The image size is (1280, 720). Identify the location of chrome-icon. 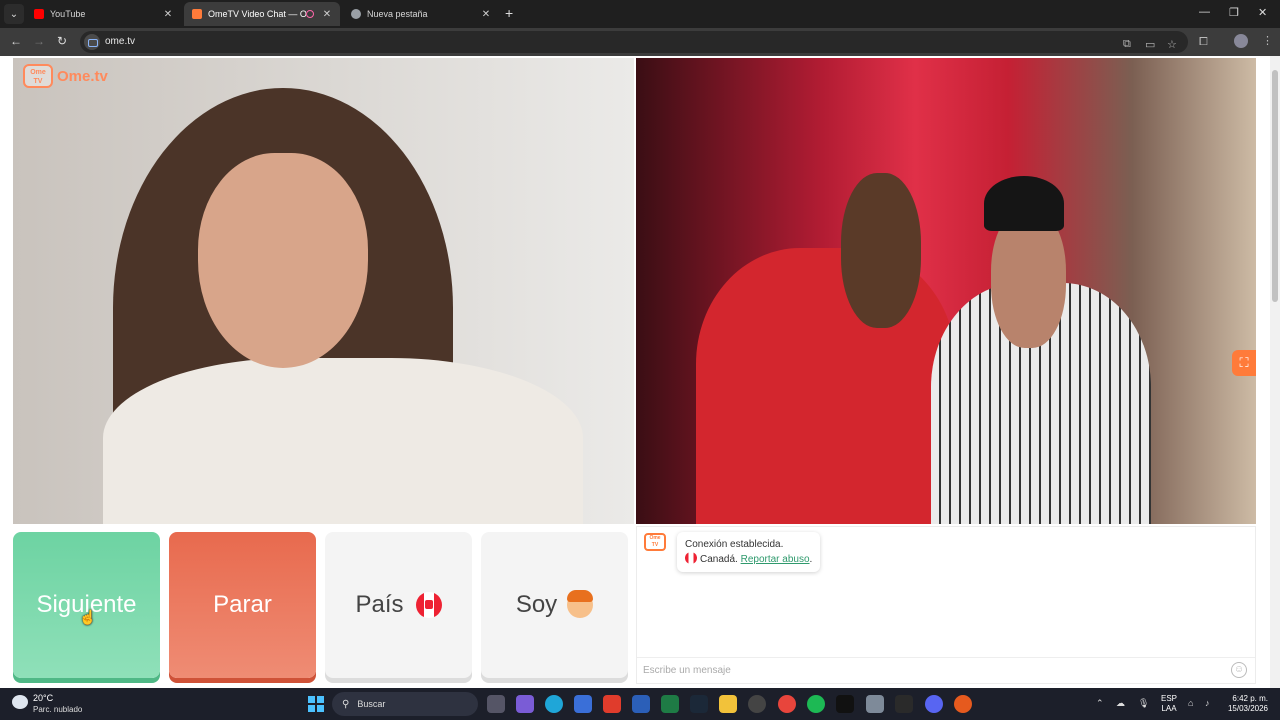
(787, 704).